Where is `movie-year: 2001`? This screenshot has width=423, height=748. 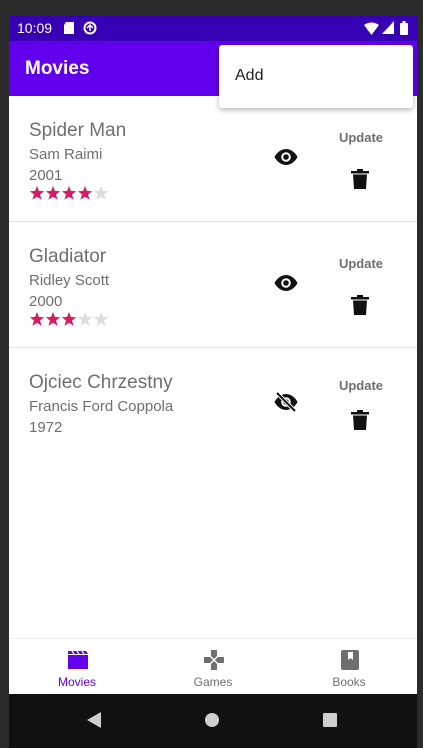
movie-year: 2001 is located at coordinates (46, 175).